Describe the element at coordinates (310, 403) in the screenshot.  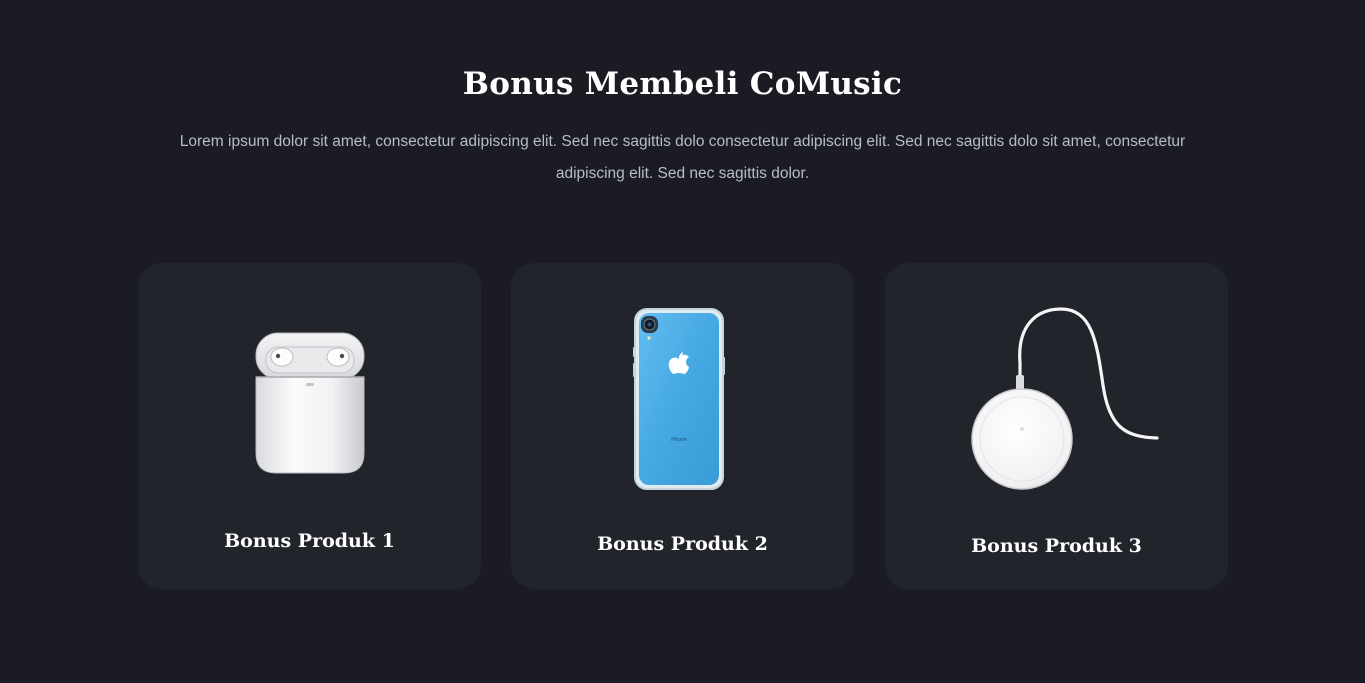
I see `earbuds-case-icon` at that location.